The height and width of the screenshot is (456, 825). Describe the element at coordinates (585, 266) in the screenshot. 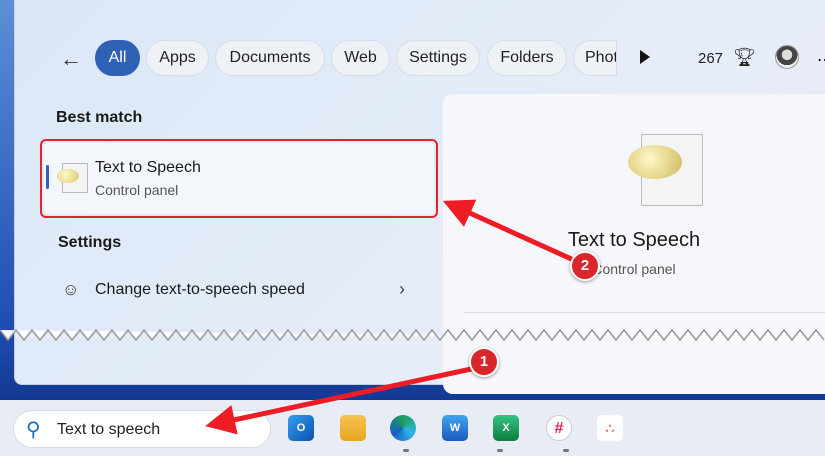

I see `step-badge-2: 2` at that location.